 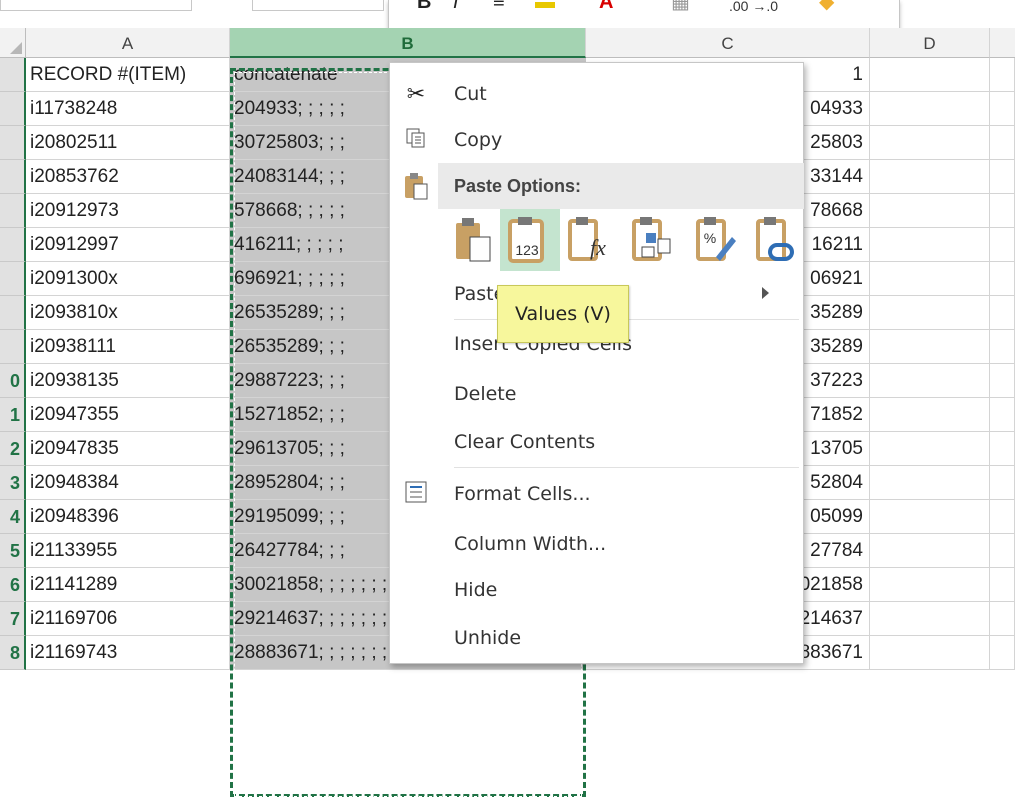 I want to click on row-header: 0, so click(x=13, y=381).